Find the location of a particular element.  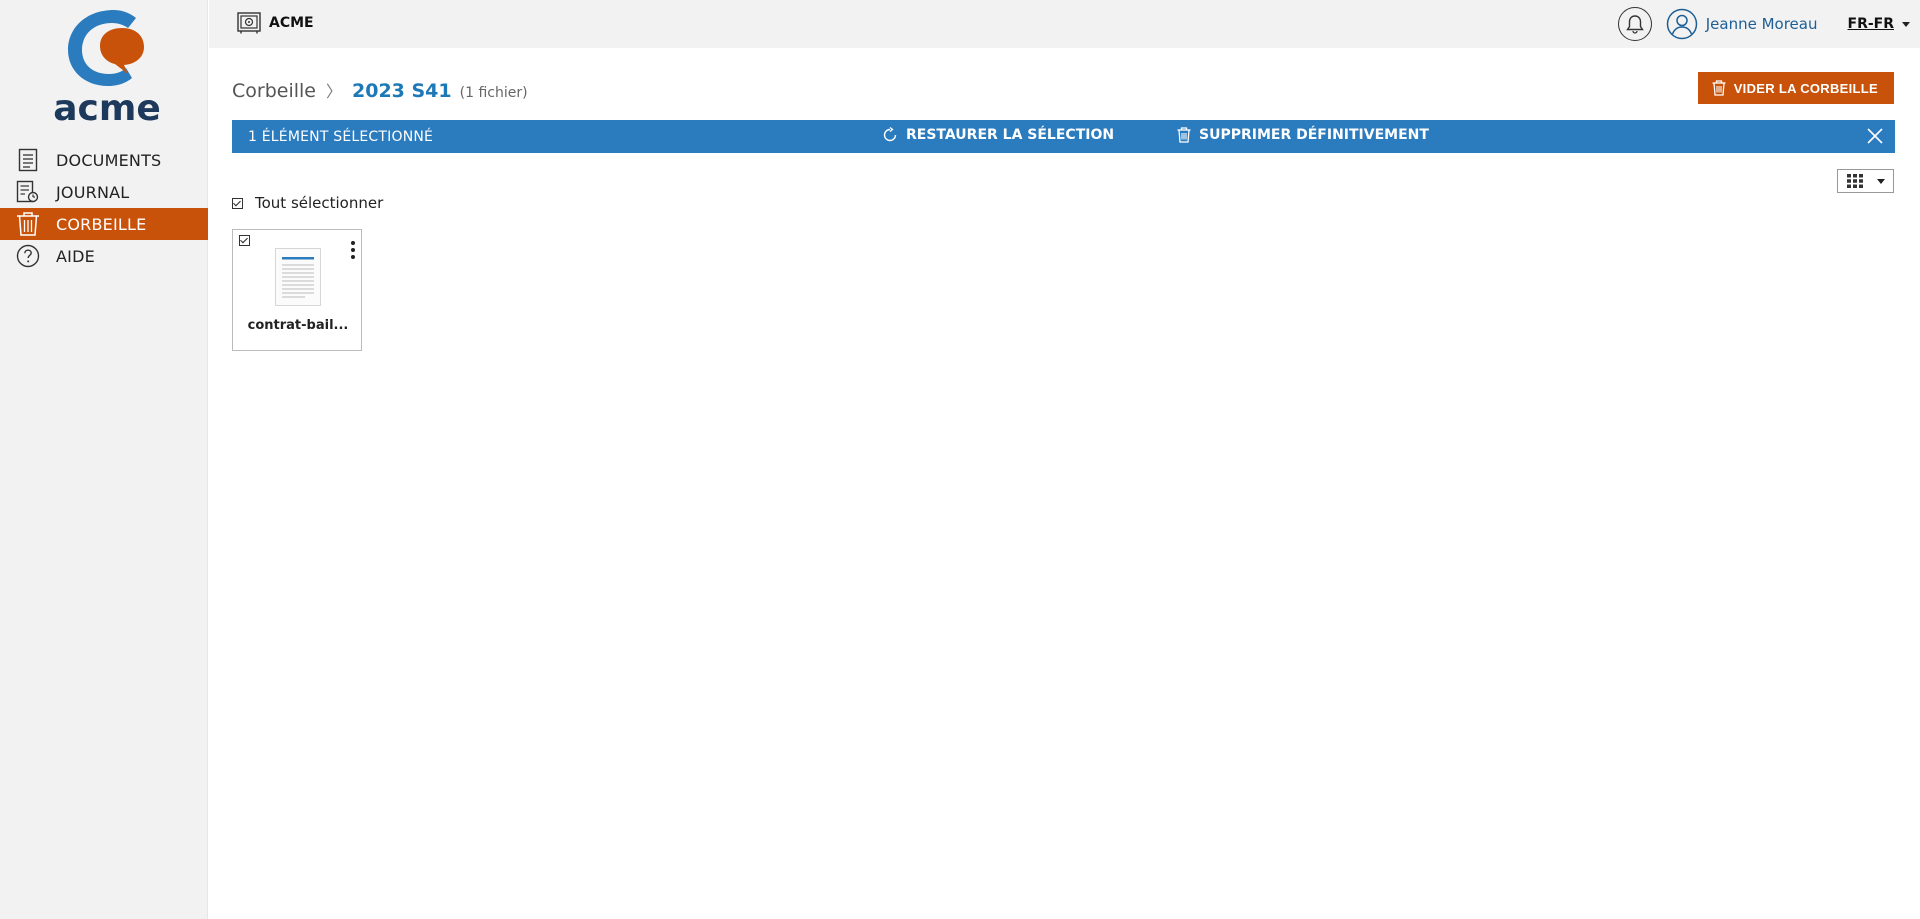

logo-mark-icon is located at coordinates (106, 48).